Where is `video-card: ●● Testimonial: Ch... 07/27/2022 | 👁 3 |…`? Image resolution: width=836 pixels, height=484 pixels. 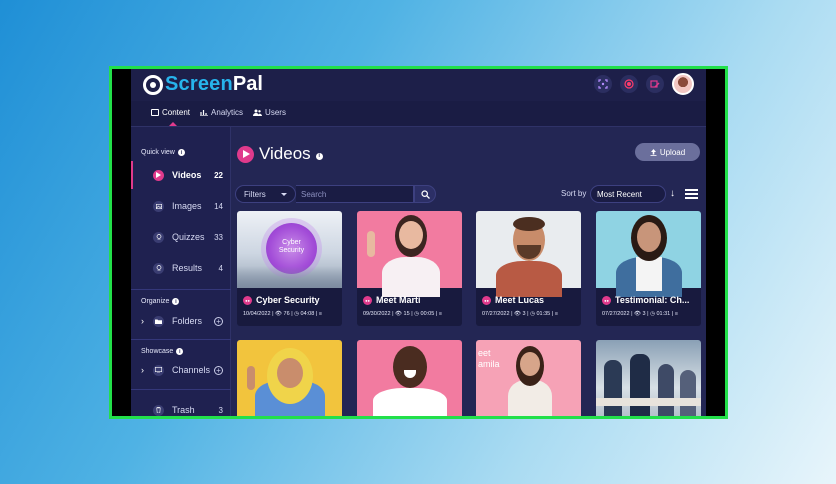 video-card: ●● Testimonial: Ch... 07/27/2022 | 👁 3 |… is located at coordinates (648, 268).